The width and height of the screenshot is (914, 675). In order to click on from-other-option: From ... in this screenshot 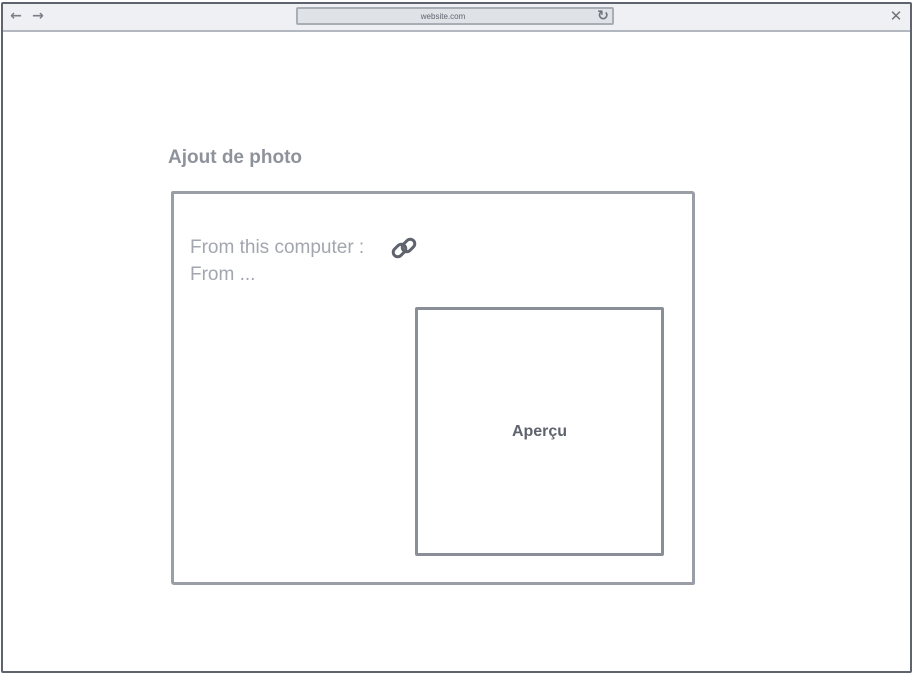, I will do `click(222, 275)`.